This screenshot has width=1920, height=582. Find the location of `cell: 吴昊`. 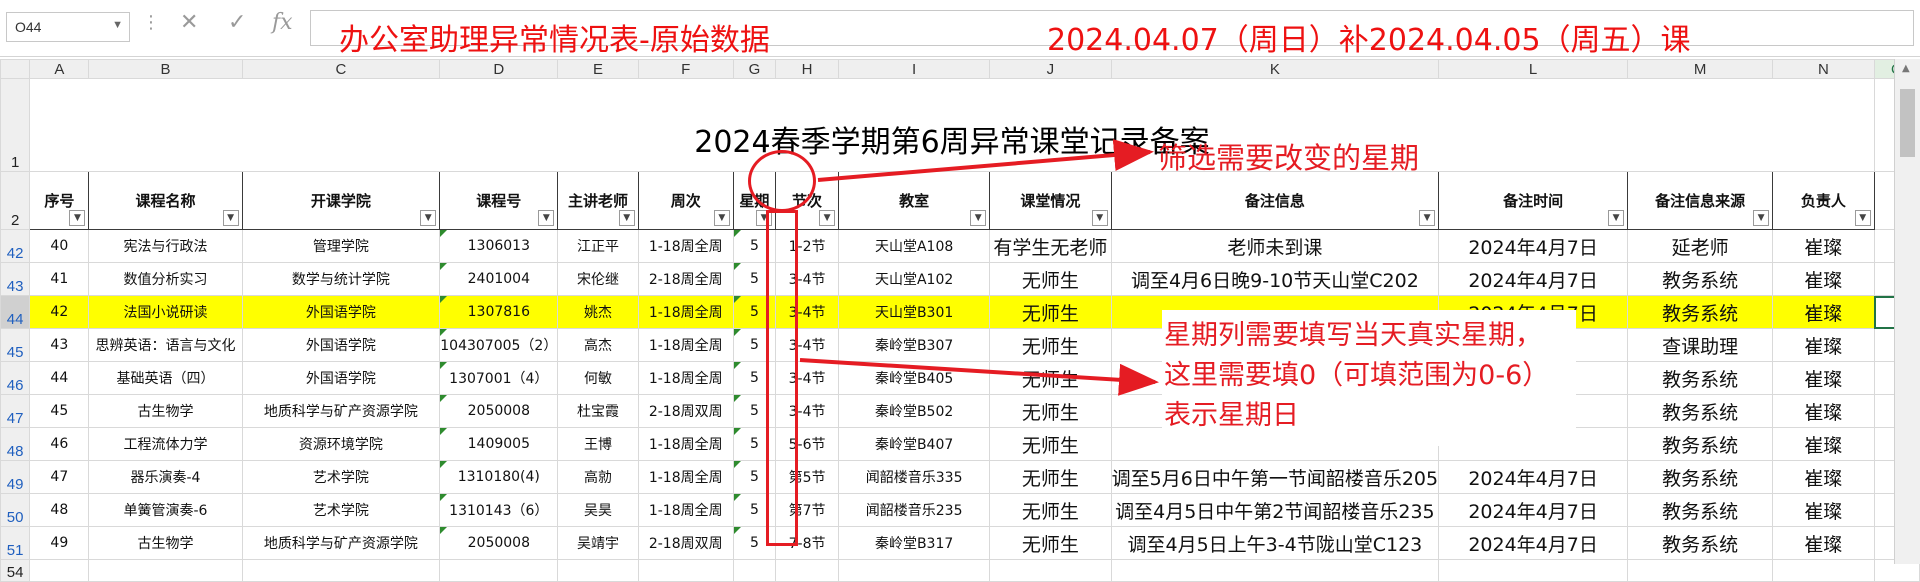

cell: 吴昊 is located at coordinates (598, 510).